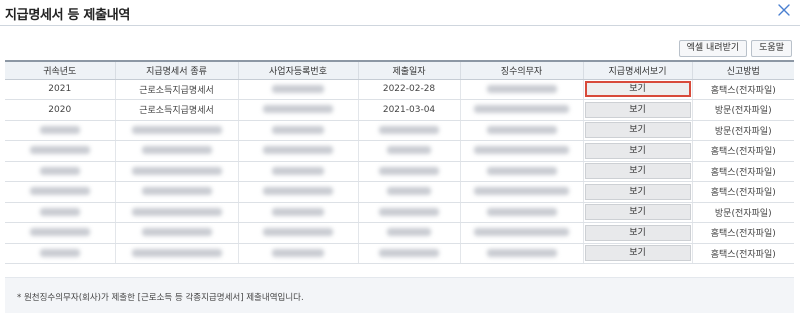  Describe the element at coordinates (742, 110) in the screenshot. I see `cell-method: 방문(전자파일)` at that location.